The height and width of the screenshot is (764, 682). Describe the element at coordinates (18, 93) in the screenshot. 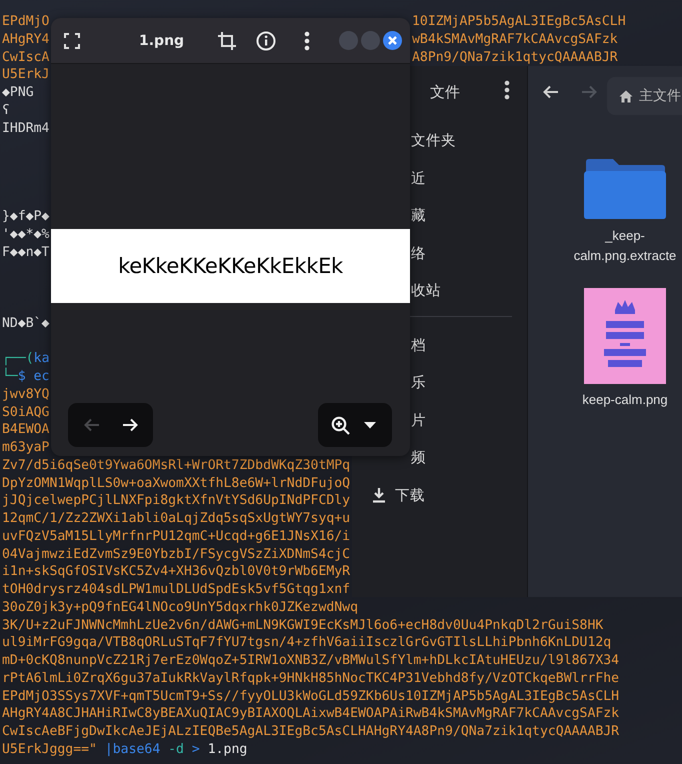

I see `terminal-text: ◆PNG` at that location.